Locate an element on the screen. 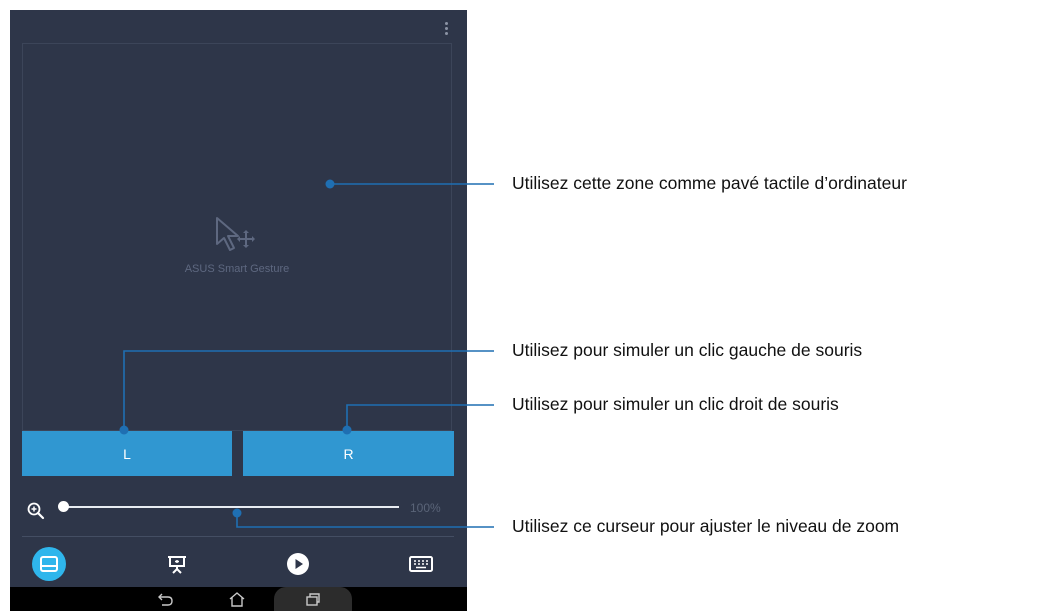 Image resolution: width=1040 pixels, height=611 pixels. keyboard-icon is located at coordinates (421, 564).